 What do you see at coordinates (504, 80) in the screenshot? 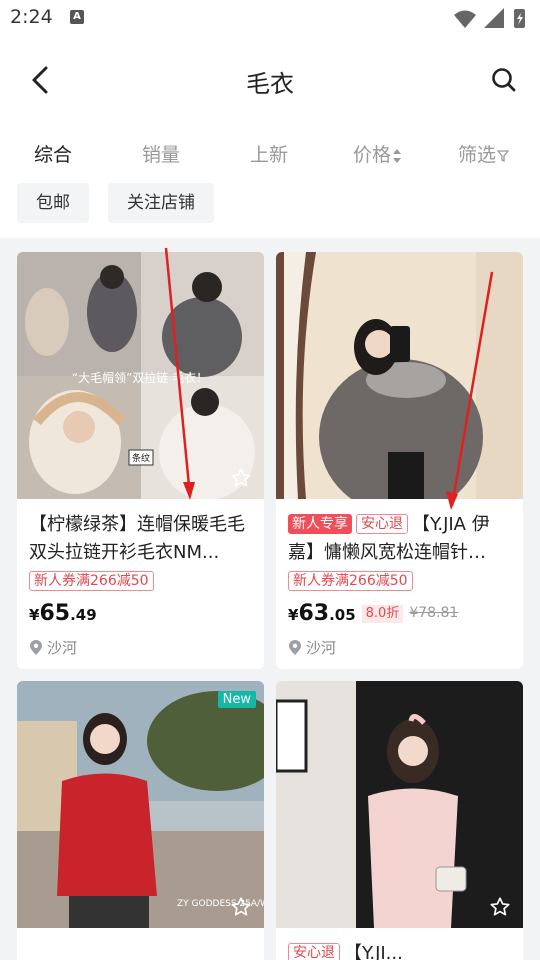
I see `search-icon` at bounding box center [504, 80].